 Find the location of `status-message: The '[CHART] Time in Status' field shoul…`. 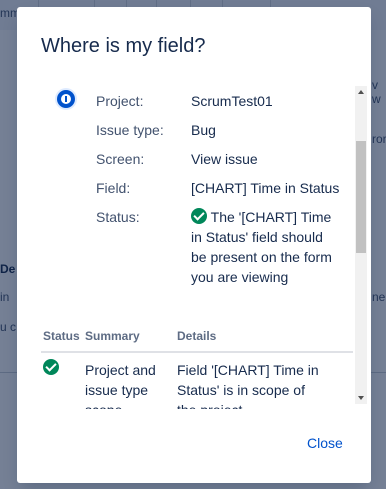

status-message: The '[CHART] Time in Status' field shoul… is located at coordinates (266, 247).